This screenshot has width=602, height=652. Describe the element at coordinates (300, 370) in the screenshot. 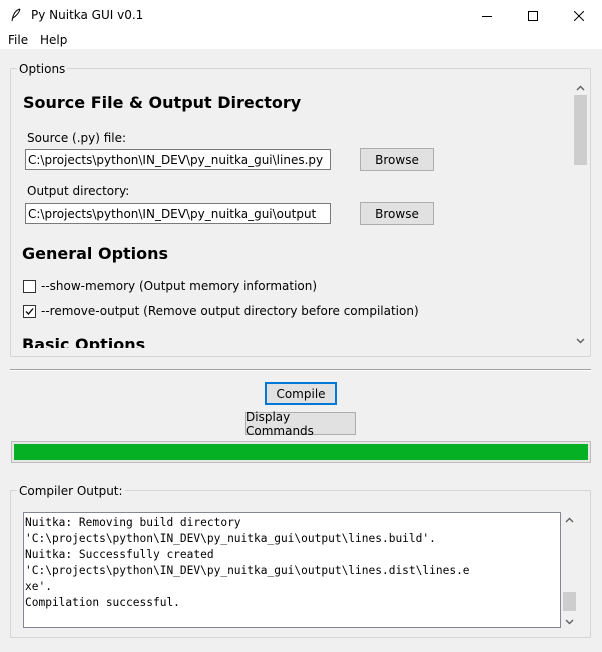

I see `separator` at that location.